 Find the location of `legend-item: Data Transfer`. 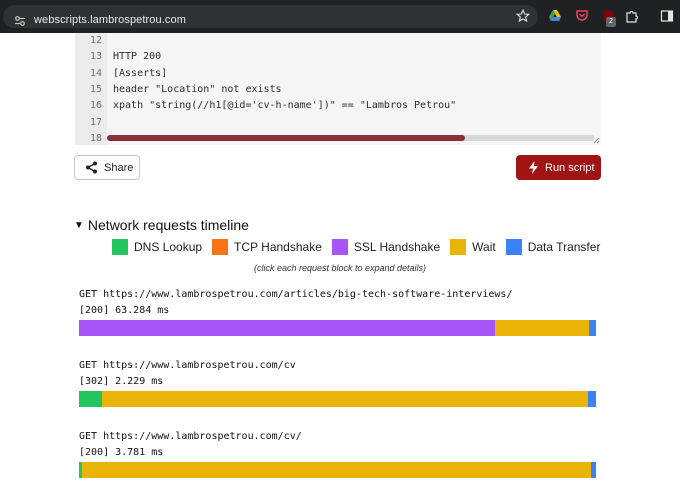

legend-item: Data Transfer is located at coordinates (553, 247).